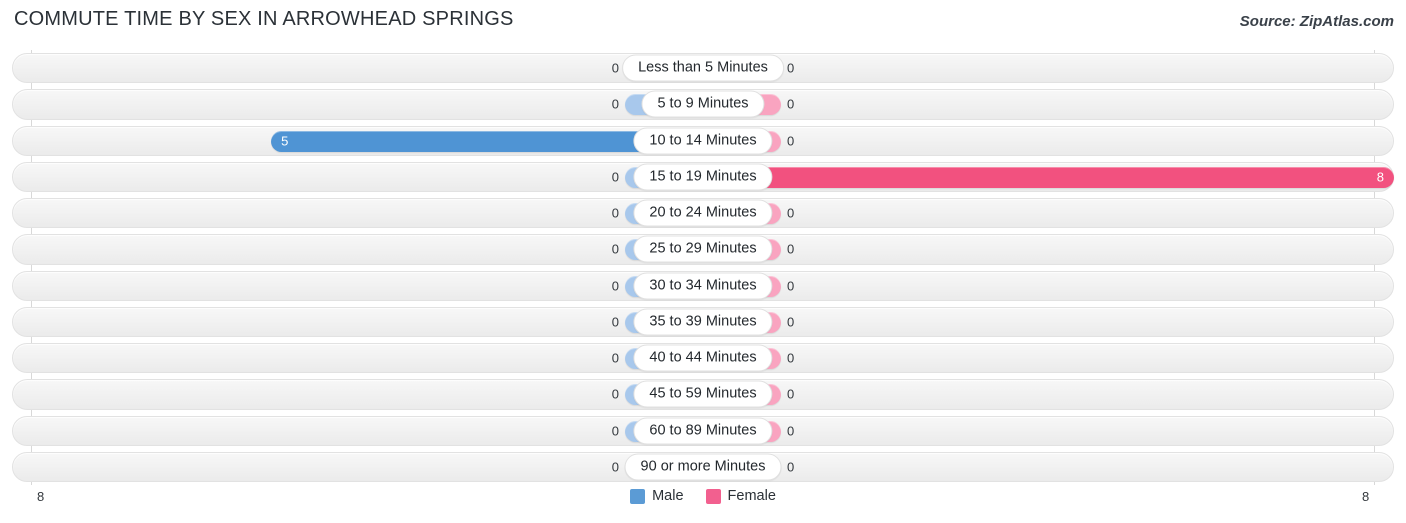  Describe the element at coordinates (713, 496) in the screenshot. I see `legend-swatch-female-icon` at that location.